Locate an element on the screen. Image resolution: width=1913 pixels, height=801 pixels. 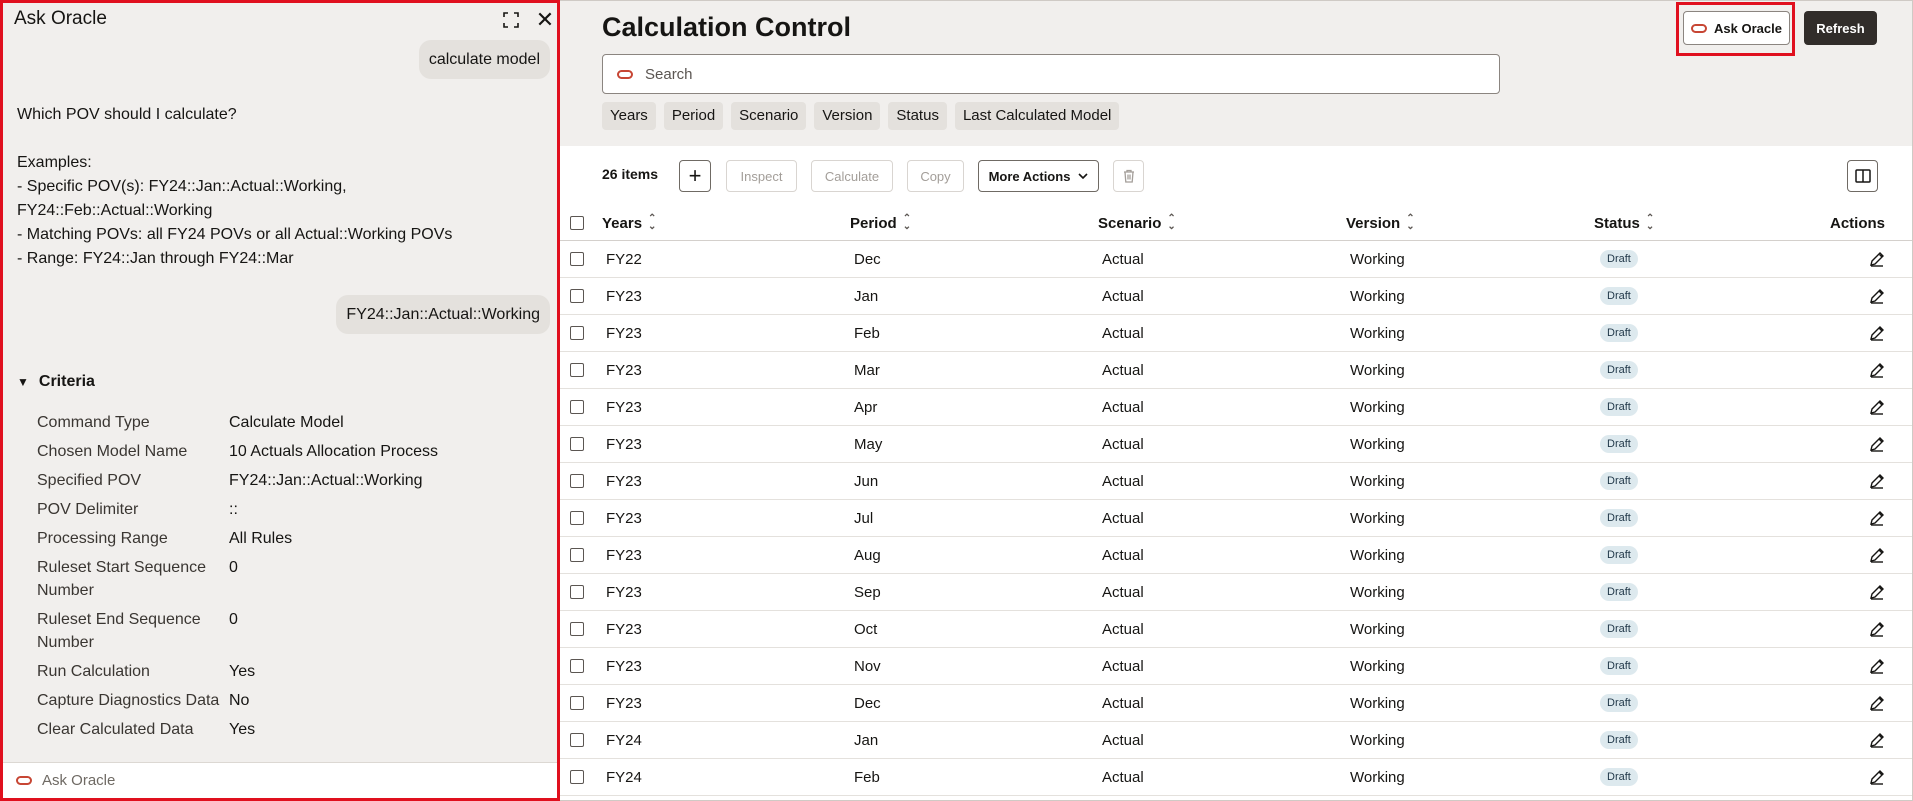
assistant-line: Examples: is located at coordinates (54, 162).